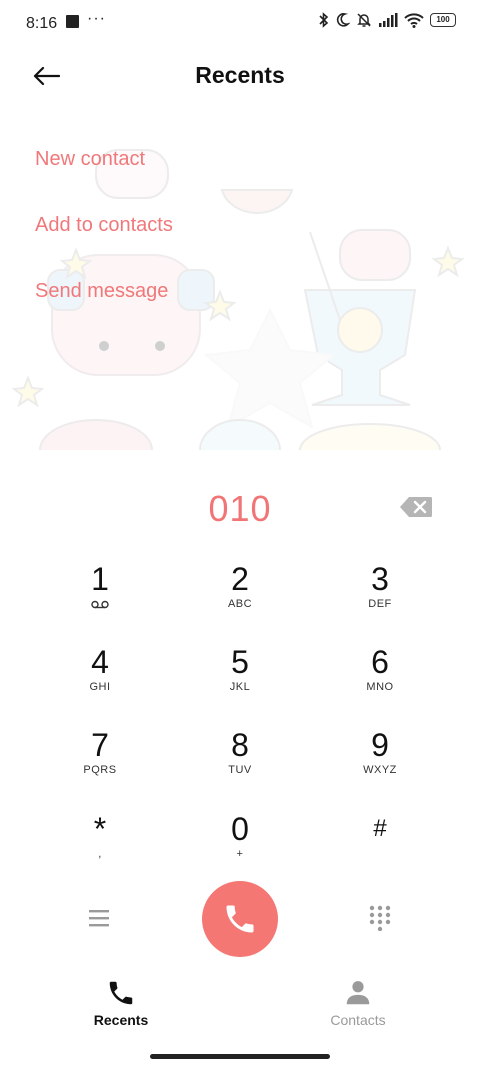  What do you see at coordinates (100, 854) in the screenshot?
I see `key-letters: ,` at bounding box center [100, 854].